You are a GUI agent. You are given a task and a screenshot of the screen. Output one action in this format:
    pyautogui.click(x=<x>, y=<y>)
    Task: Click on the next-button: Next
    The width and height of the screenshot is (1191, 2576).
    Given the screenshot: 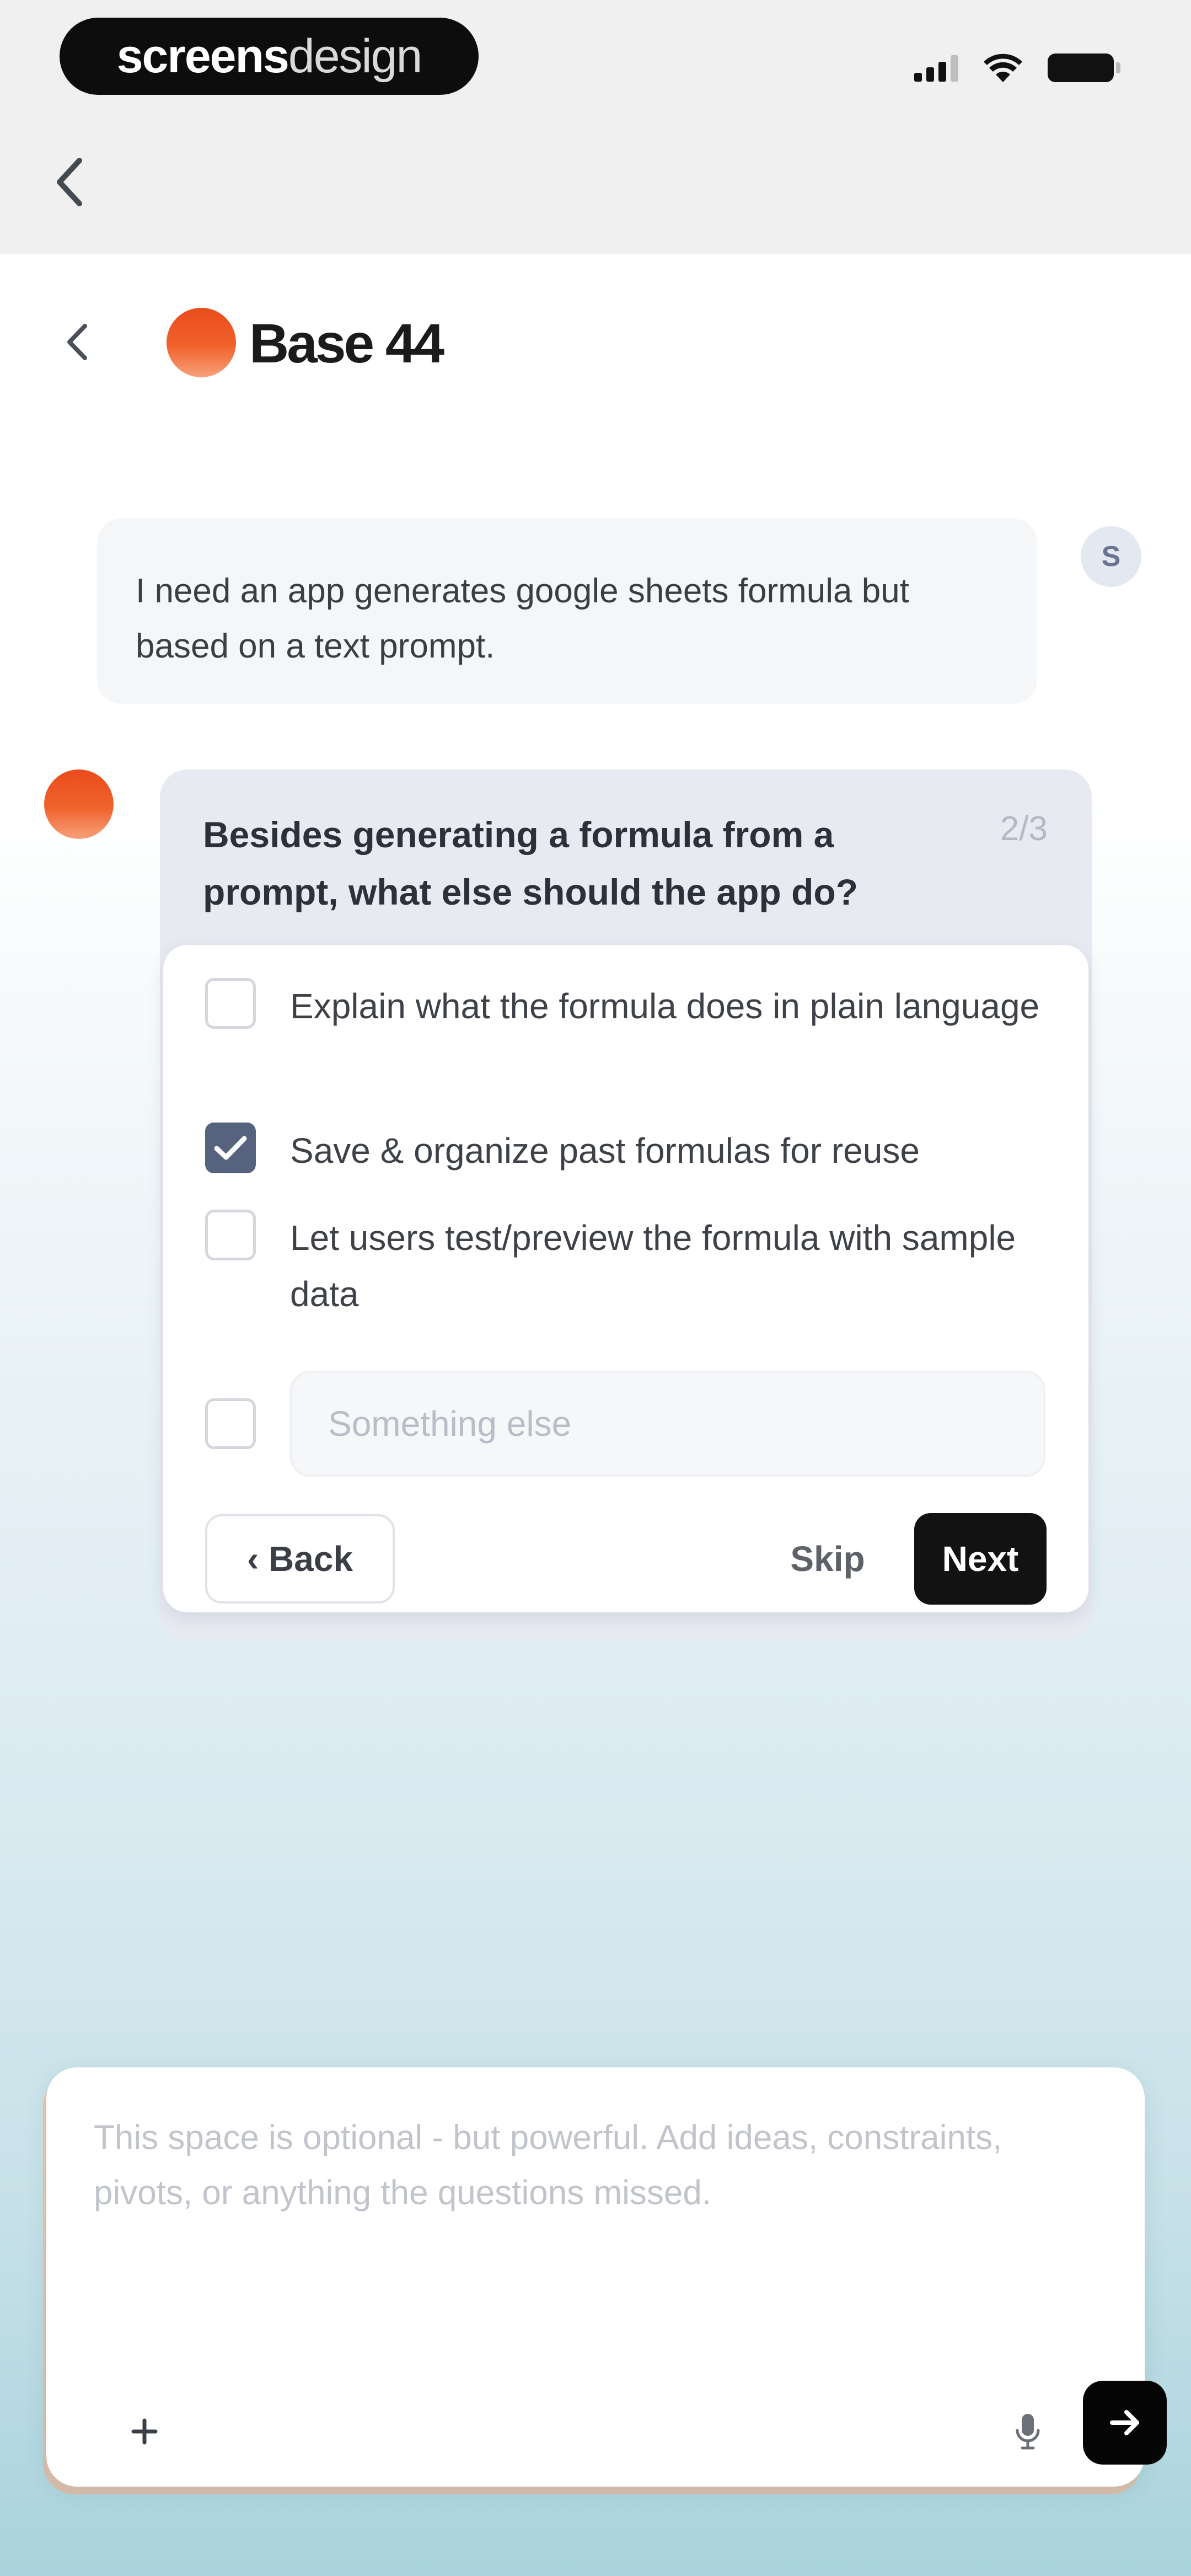 What is the action you would take?
    pyautogui.click(x=980, y=1559)
    